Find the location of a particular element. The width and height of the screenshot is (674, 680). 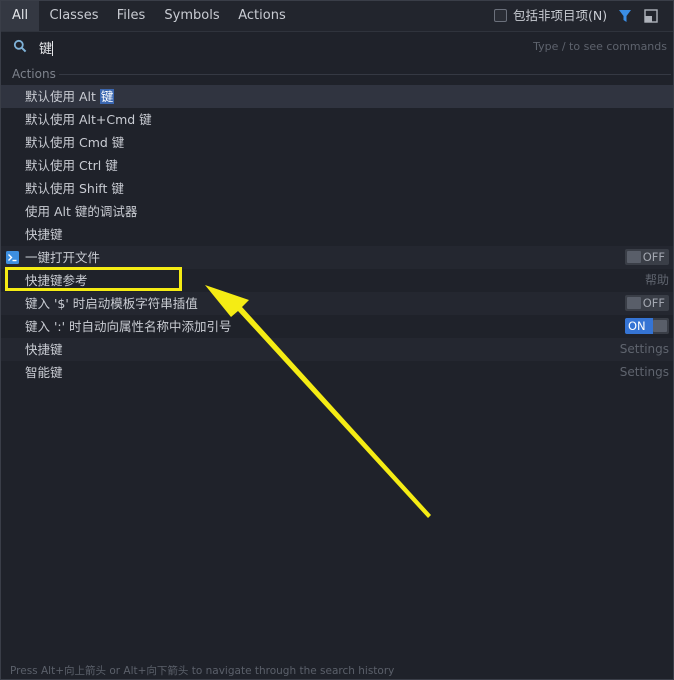

list-item: 智能键 Settings is located at coordinates (337, 372).